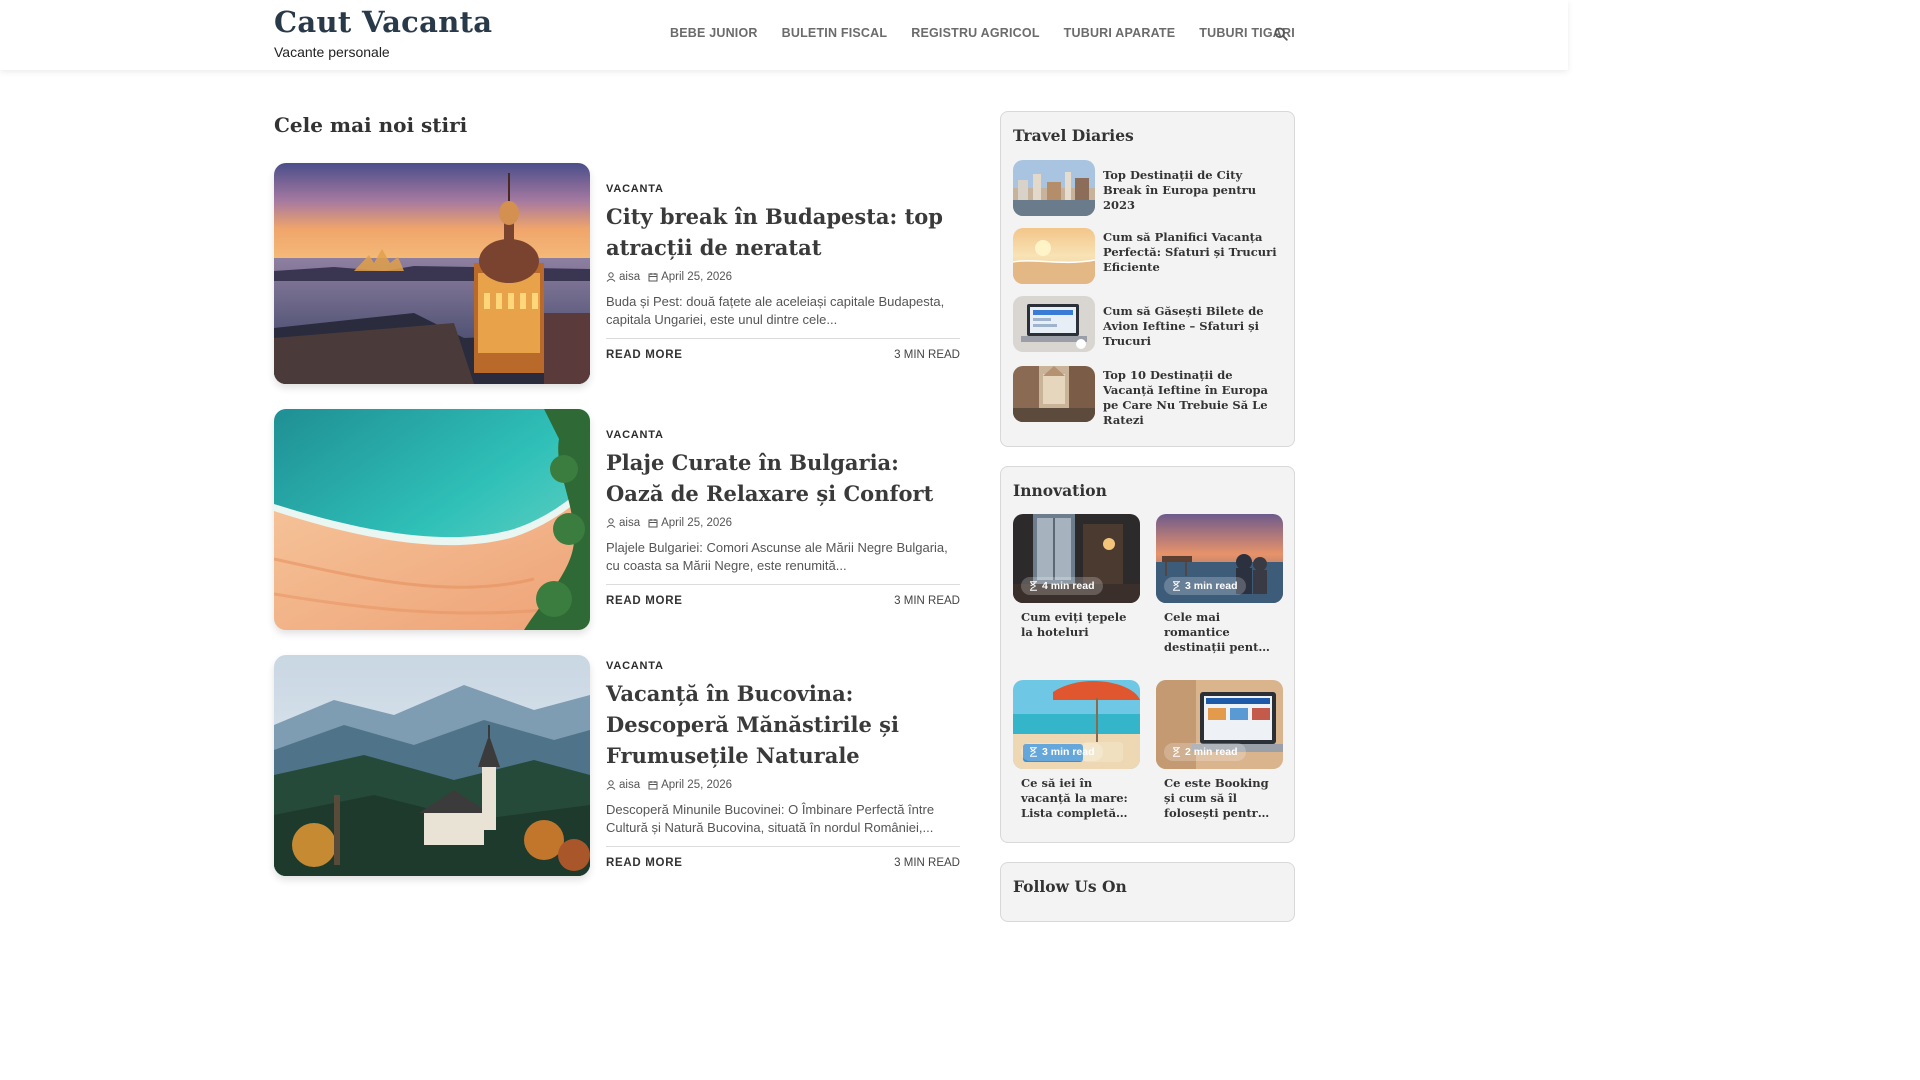 Image resolution: width=1920 pixels, height=1080 pixels. Describe the element at coordinates (835, 33) in the screenshot. I see `nav-item-buletin-fiscal: BULETIN FISCAL` at that location.